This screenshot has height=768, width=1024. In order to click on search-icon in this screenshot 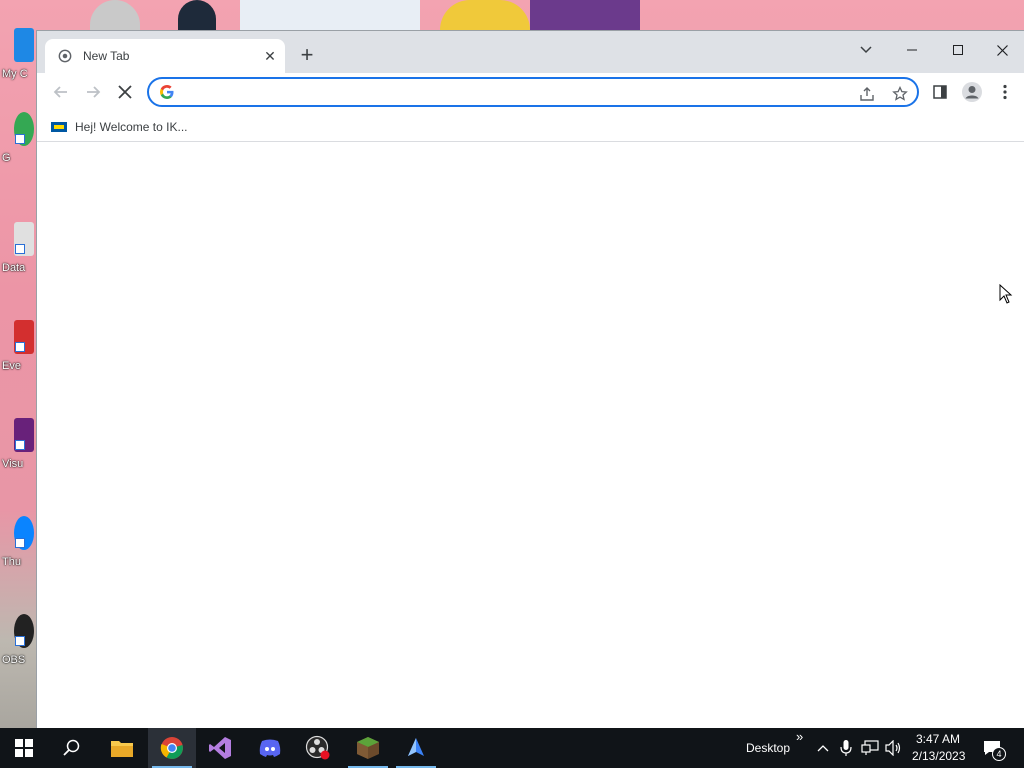, I will do `click(71, 747)`.